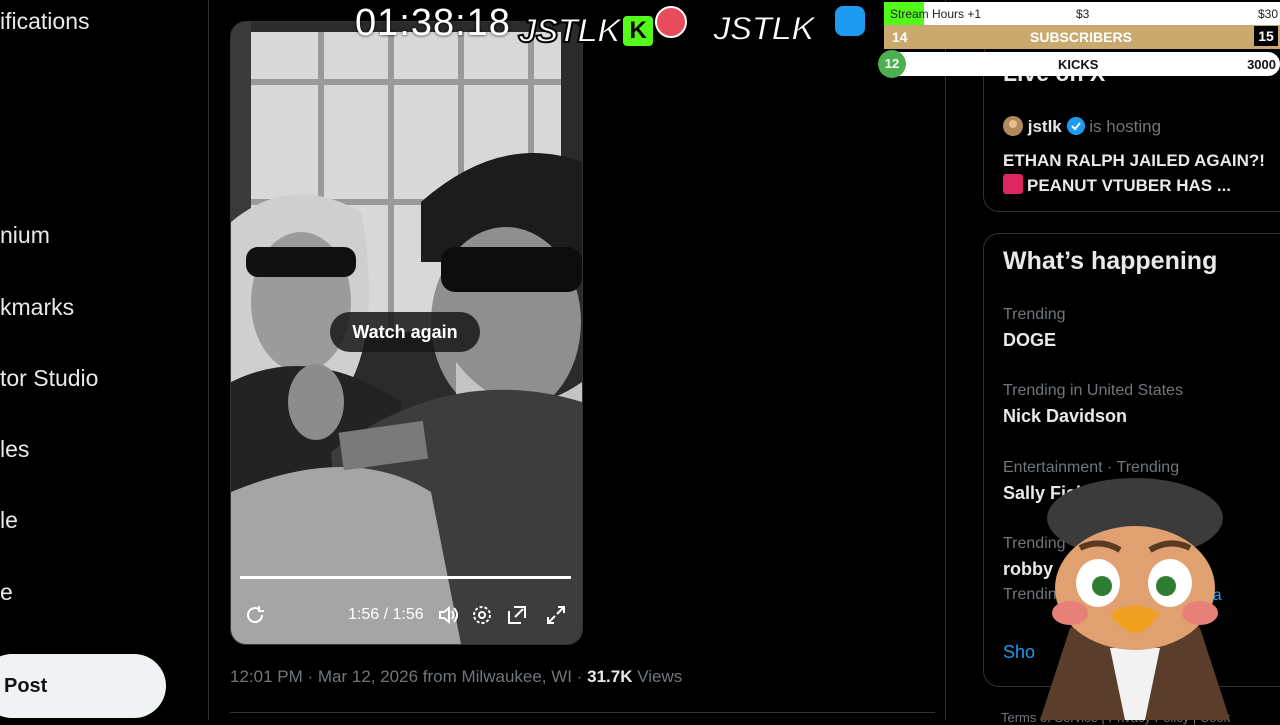  I want to click on nav-profile: le, so click(9, 520).